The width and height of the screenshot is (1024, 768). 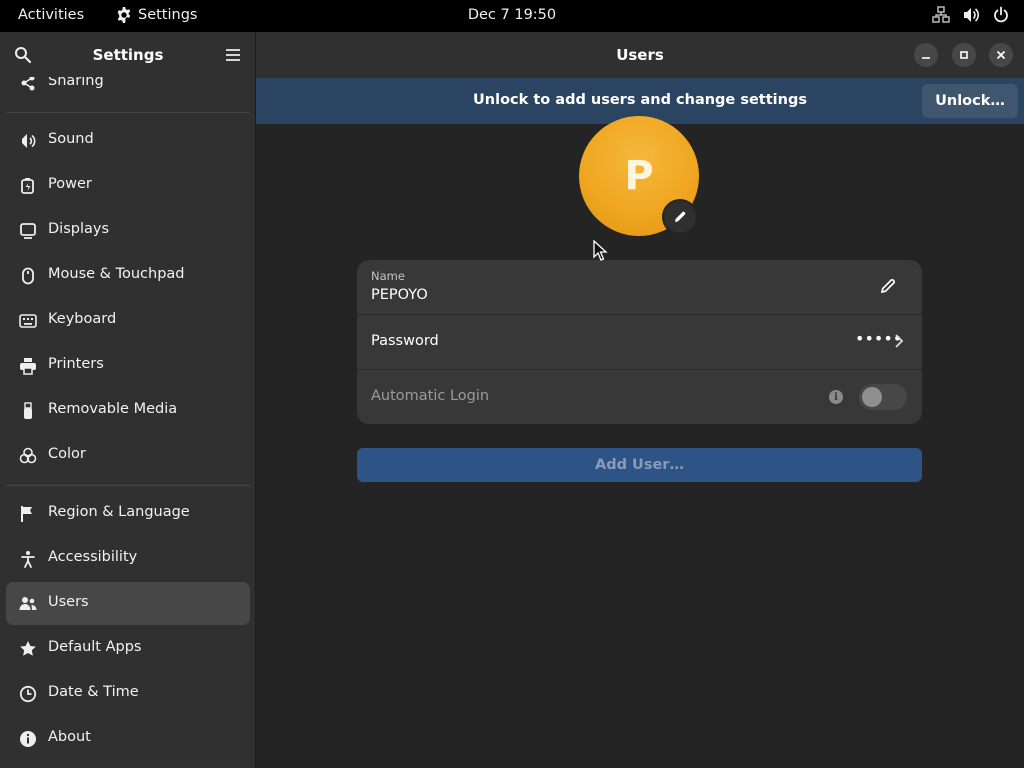 I want to click on sidebar-item-date-time: Date & Time, so click(x=128, y=693).